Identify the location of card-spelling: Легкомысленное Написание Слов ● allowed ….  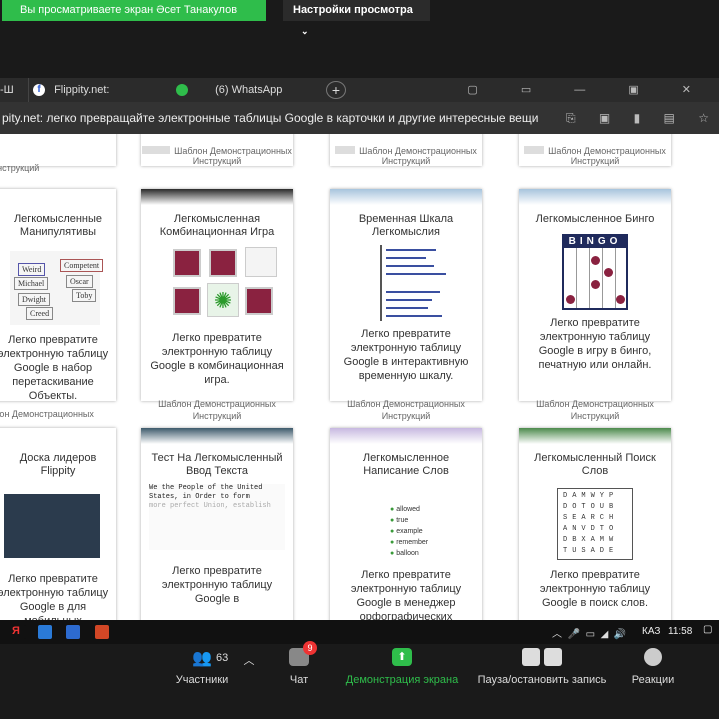
(406, 524).